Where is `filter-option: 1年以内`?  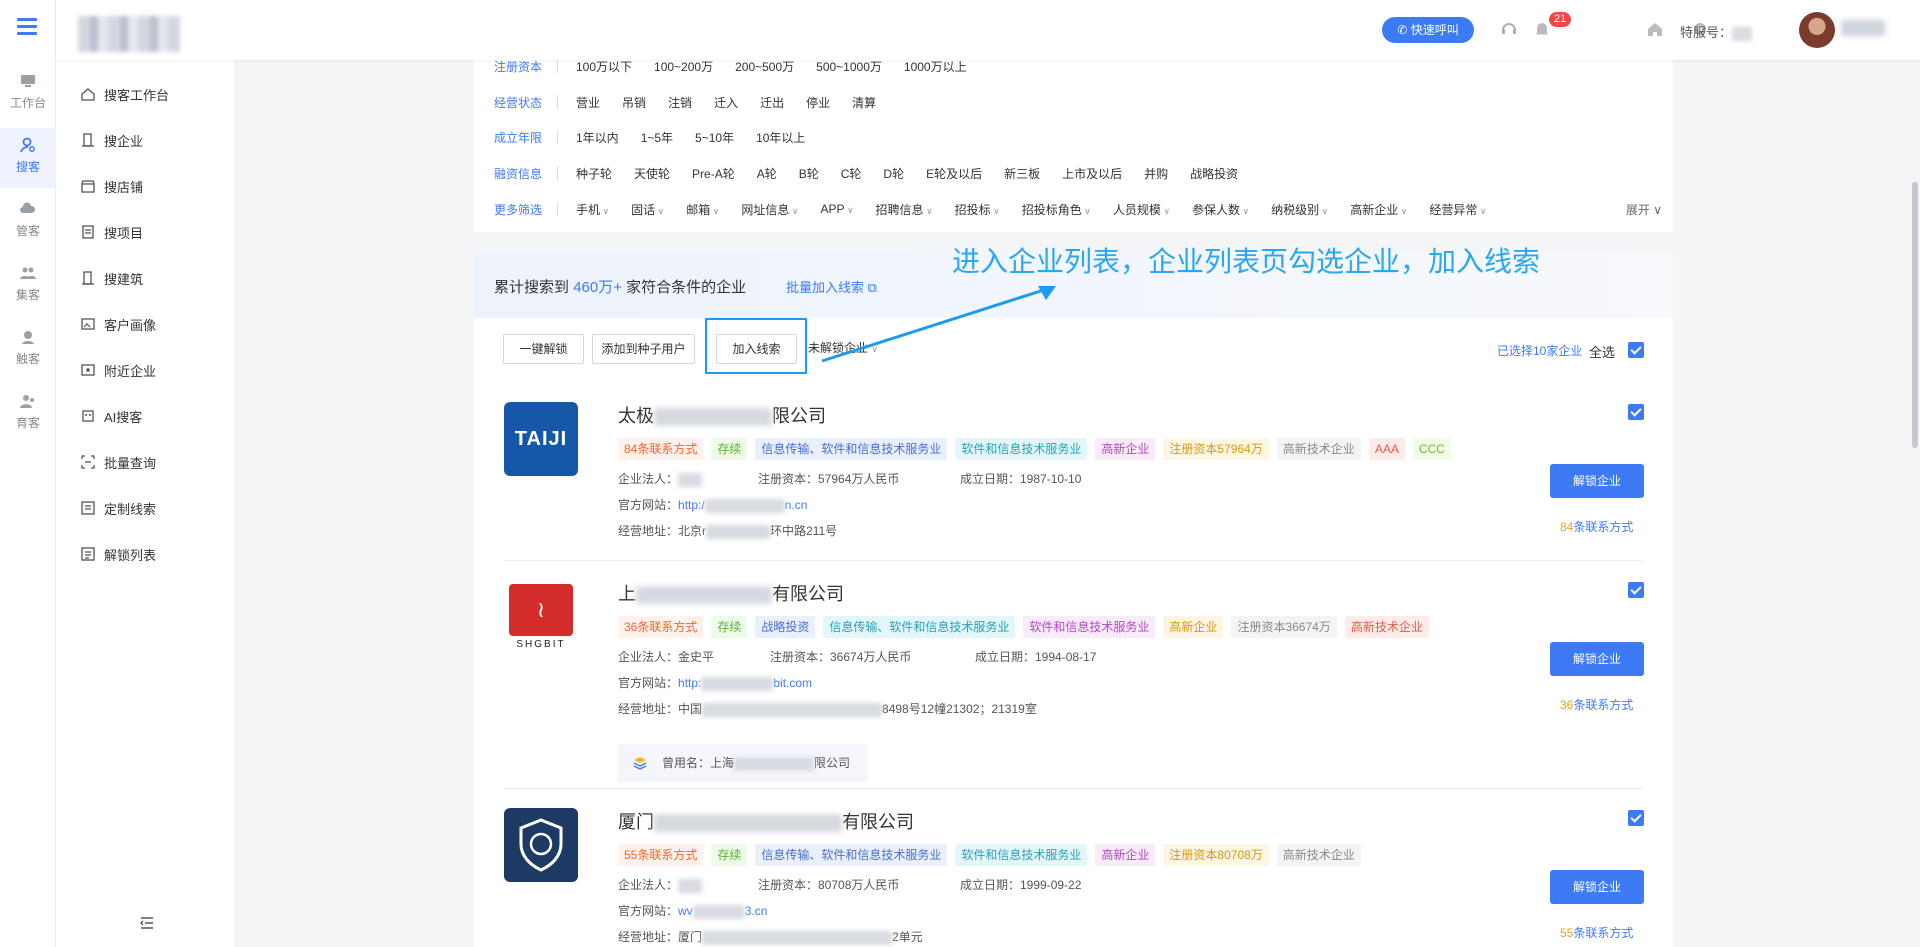
filter-option: 1年以内 is located at coordinates (597, 137).